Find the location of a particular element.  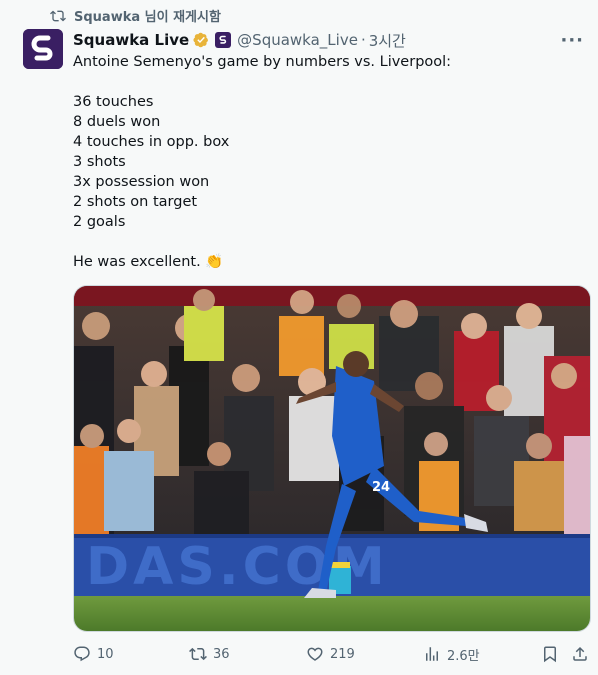

repost-indicator: Squawka 님이 재게시함 is located at coordinates (135, 15).